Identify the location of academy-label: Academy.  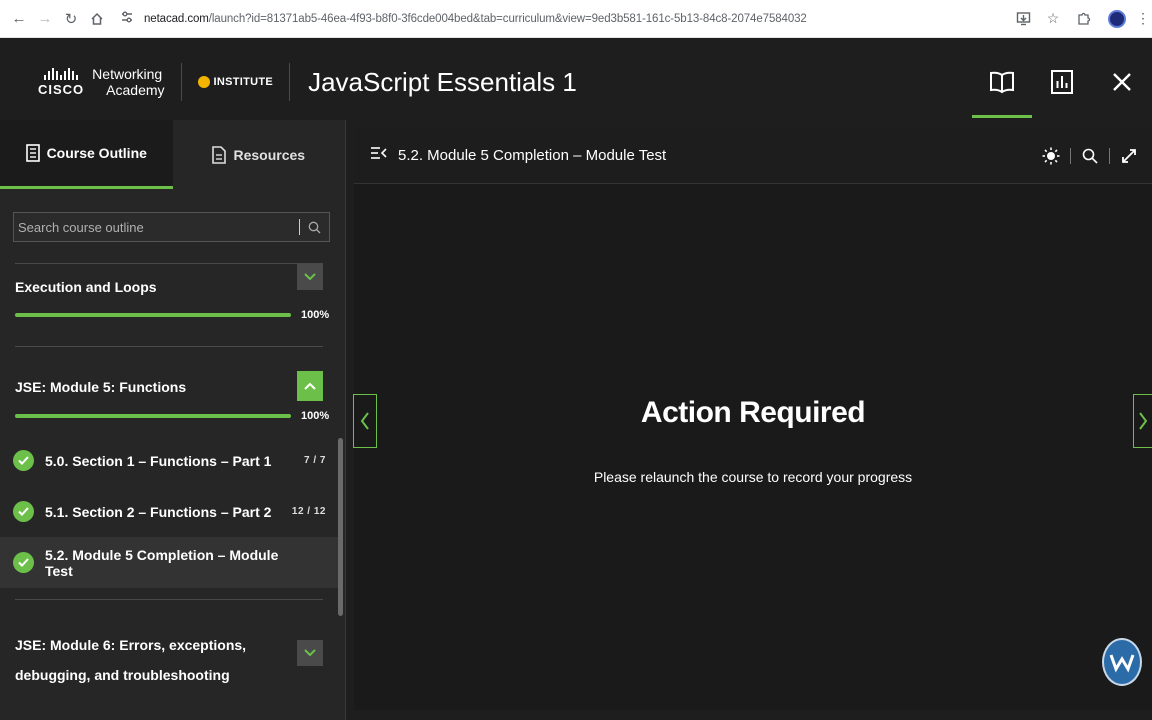
(135, 90).